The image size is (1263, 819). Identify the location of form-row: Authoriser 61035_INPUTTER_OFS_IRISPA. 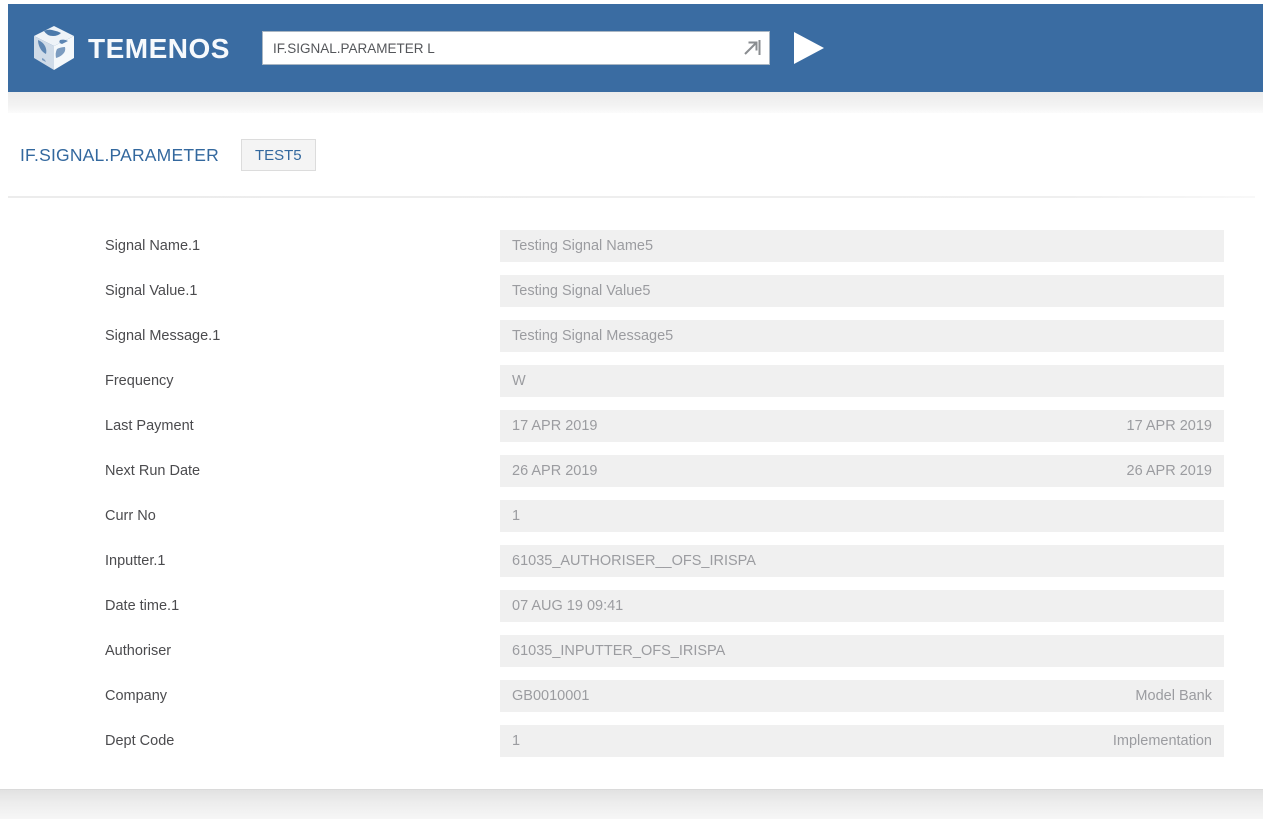
(664, 651).